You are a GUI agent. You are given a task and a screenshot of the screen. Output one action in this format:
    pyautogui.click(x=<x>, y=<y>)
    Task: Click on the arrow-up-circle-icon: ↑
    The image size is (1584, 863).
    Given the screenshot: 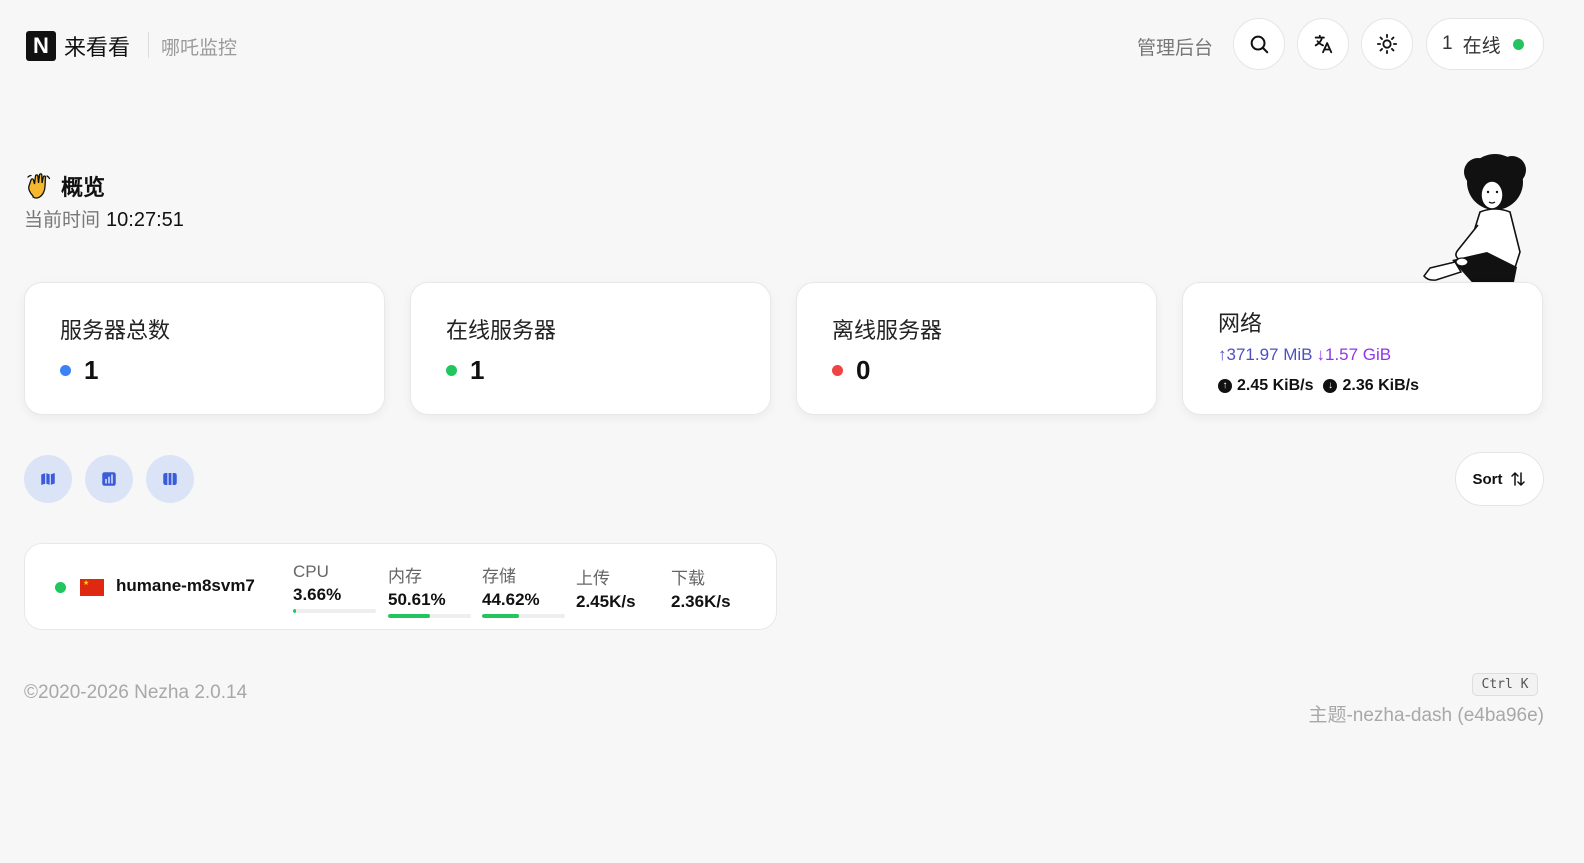 What is the action you would take?
    pyautogui.click(x=1225, y=386)
    